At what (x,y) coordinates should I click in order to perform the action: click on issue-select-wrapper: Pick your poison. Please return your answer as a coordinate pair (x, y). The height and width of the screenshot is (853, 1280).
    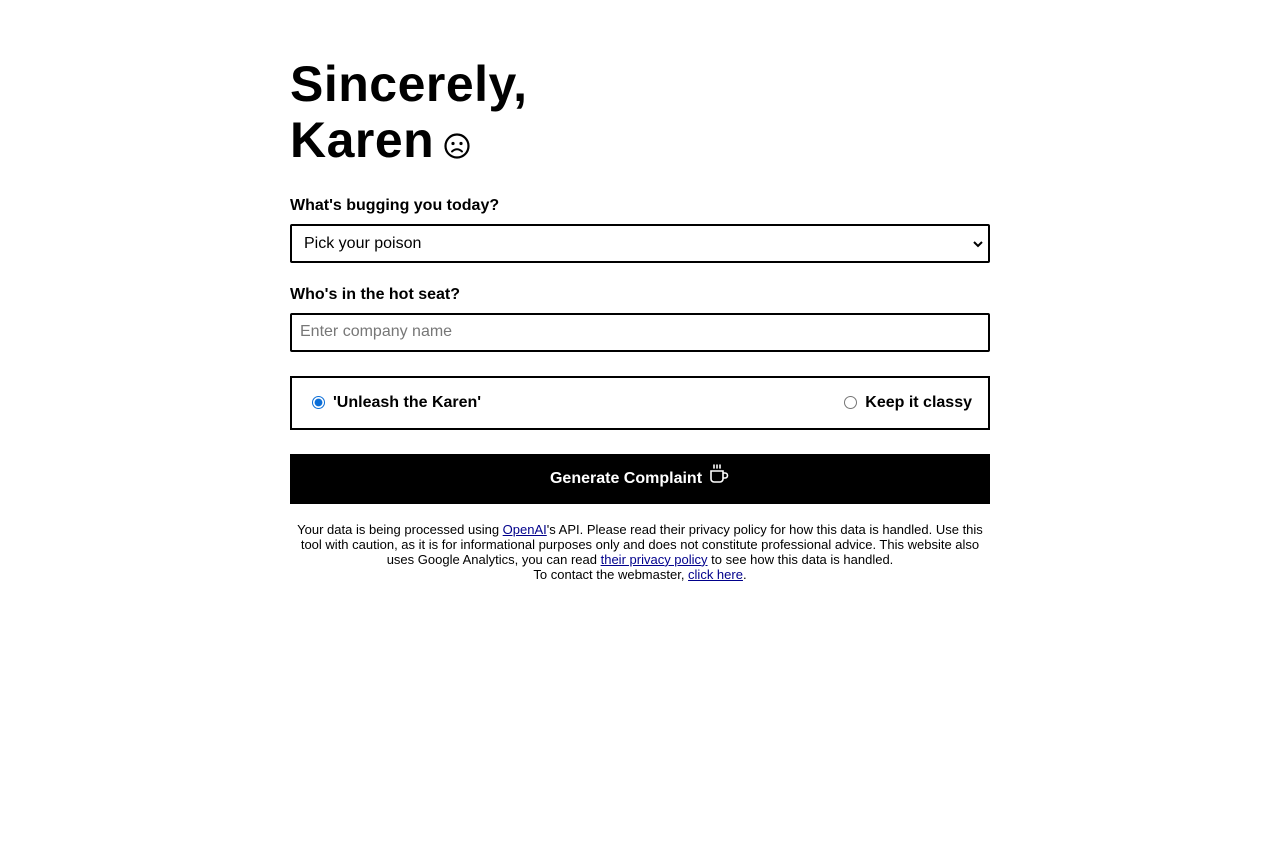
    Looking at the image, I should click on (640, 243).